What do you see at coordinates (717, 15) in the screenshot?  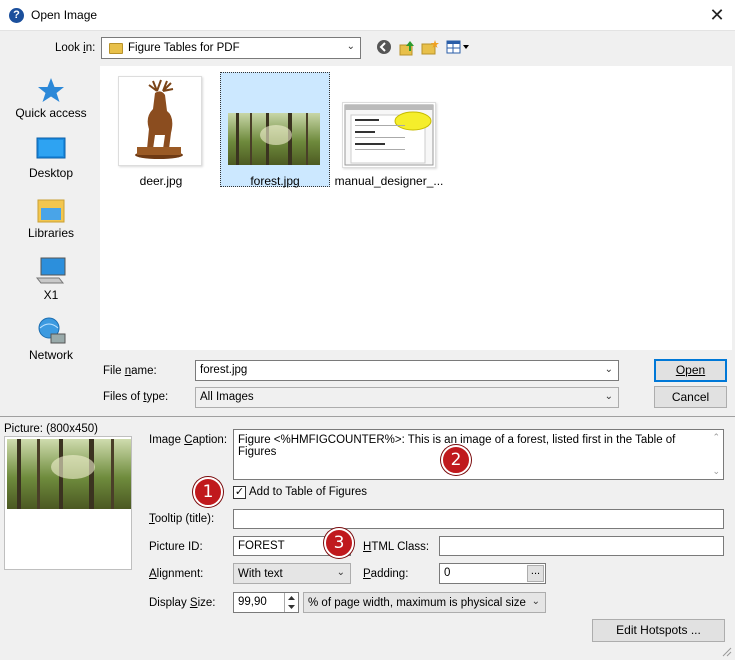 I see `close-button: ✕` at bounding box center [717, 15].